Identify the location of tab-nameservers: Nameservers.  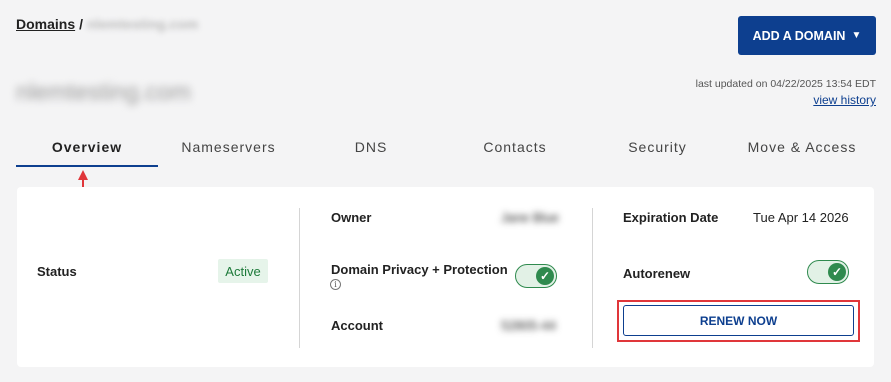
(228, 147).